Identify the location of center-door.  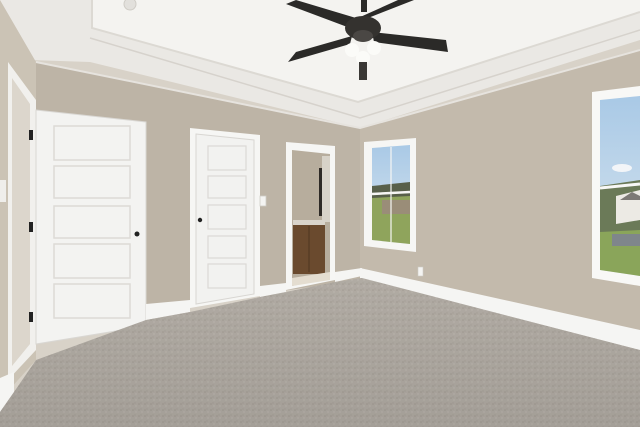
(225, 218).